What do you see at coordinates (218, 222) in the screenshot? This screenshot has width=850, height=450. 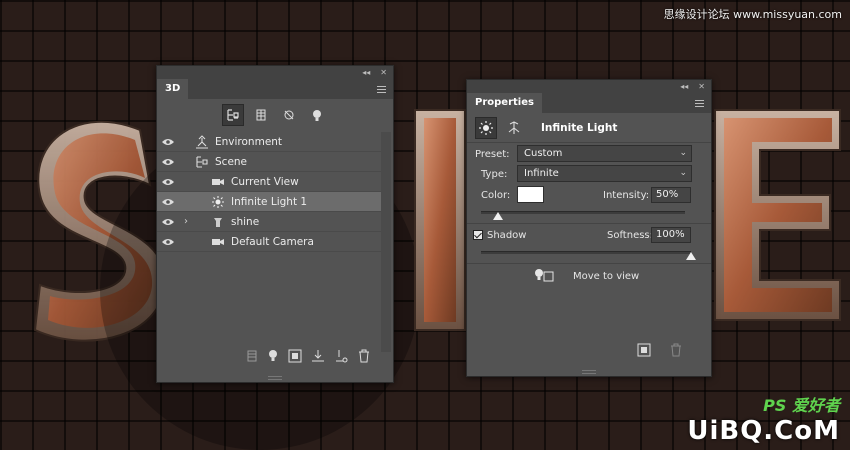 I see `mesh-icon` at bounding box center [218, 222].